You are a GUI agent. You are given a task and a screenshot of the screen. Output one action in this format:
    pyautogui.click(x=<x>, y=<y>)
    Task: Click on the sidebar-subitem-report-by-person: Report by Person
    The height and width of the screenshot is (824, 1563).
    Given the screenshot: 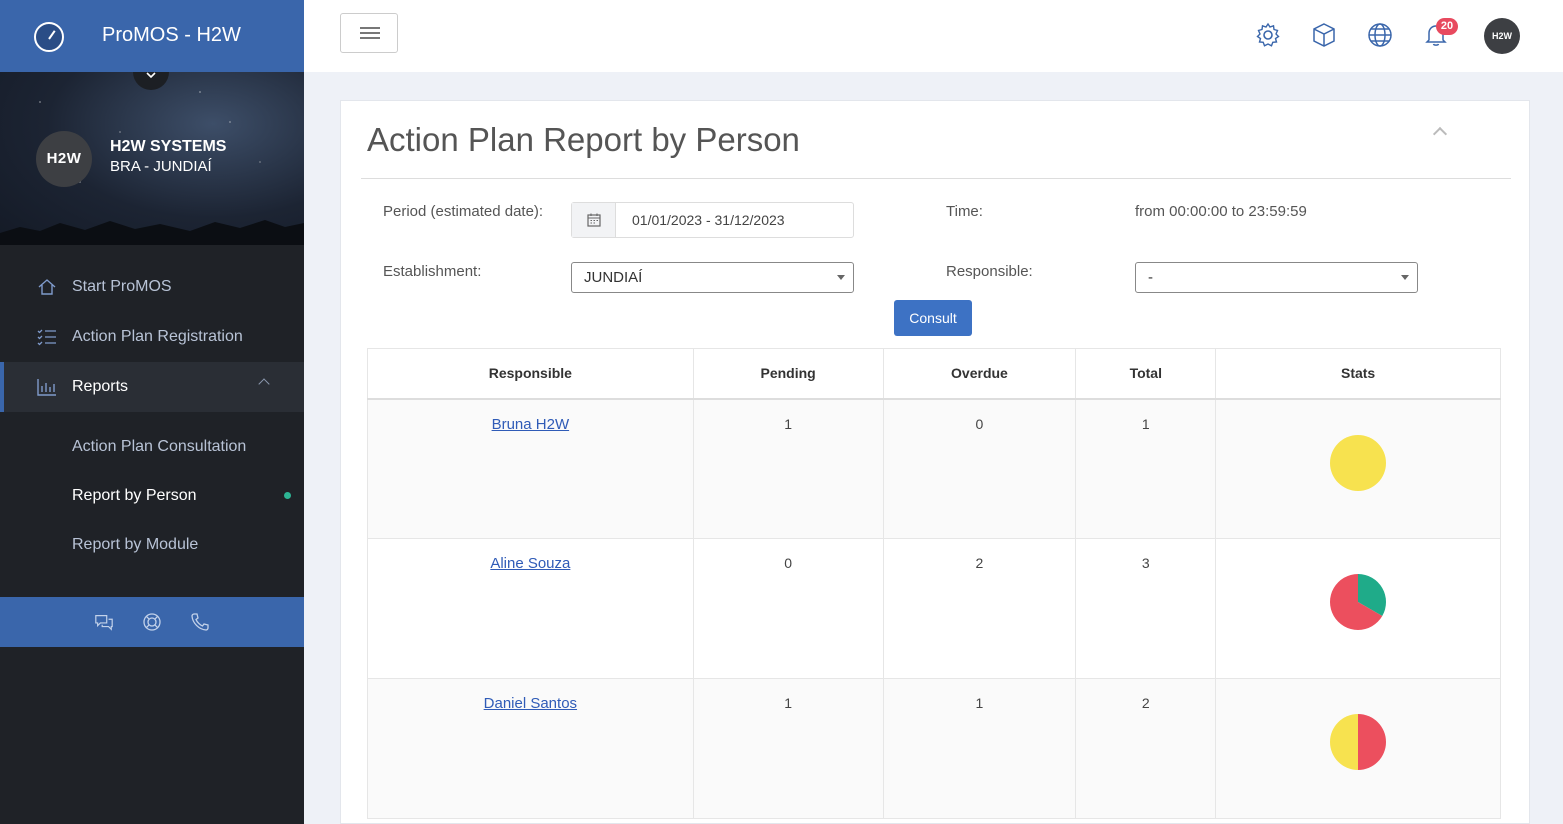 What is the action you would take?
    pyautogui.click(x=152, y=495)
    